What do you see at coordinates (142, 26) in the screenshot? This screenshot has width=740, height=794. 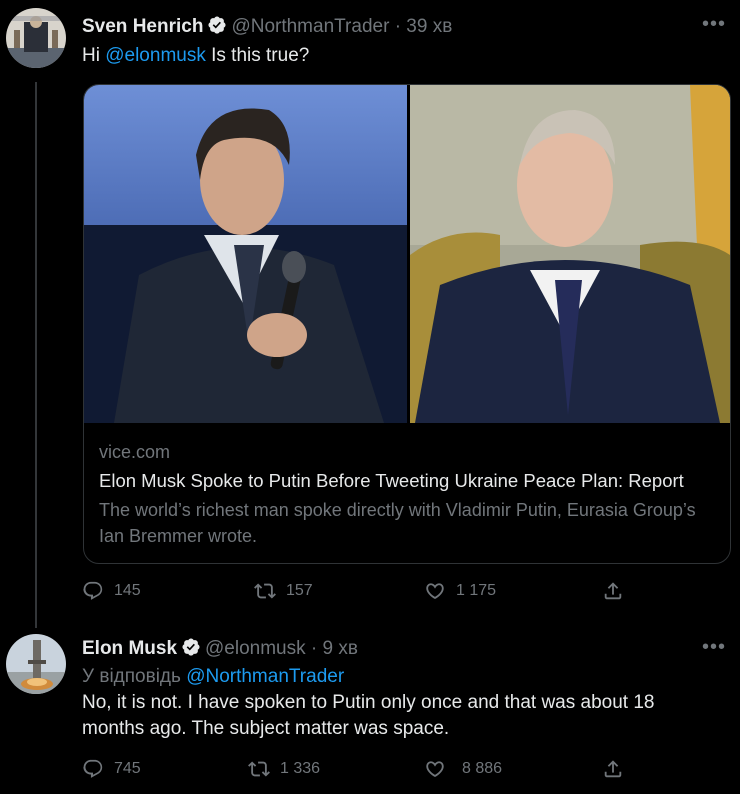 I see `display-name: Sven Henrich` at bounding box center [142, 26].